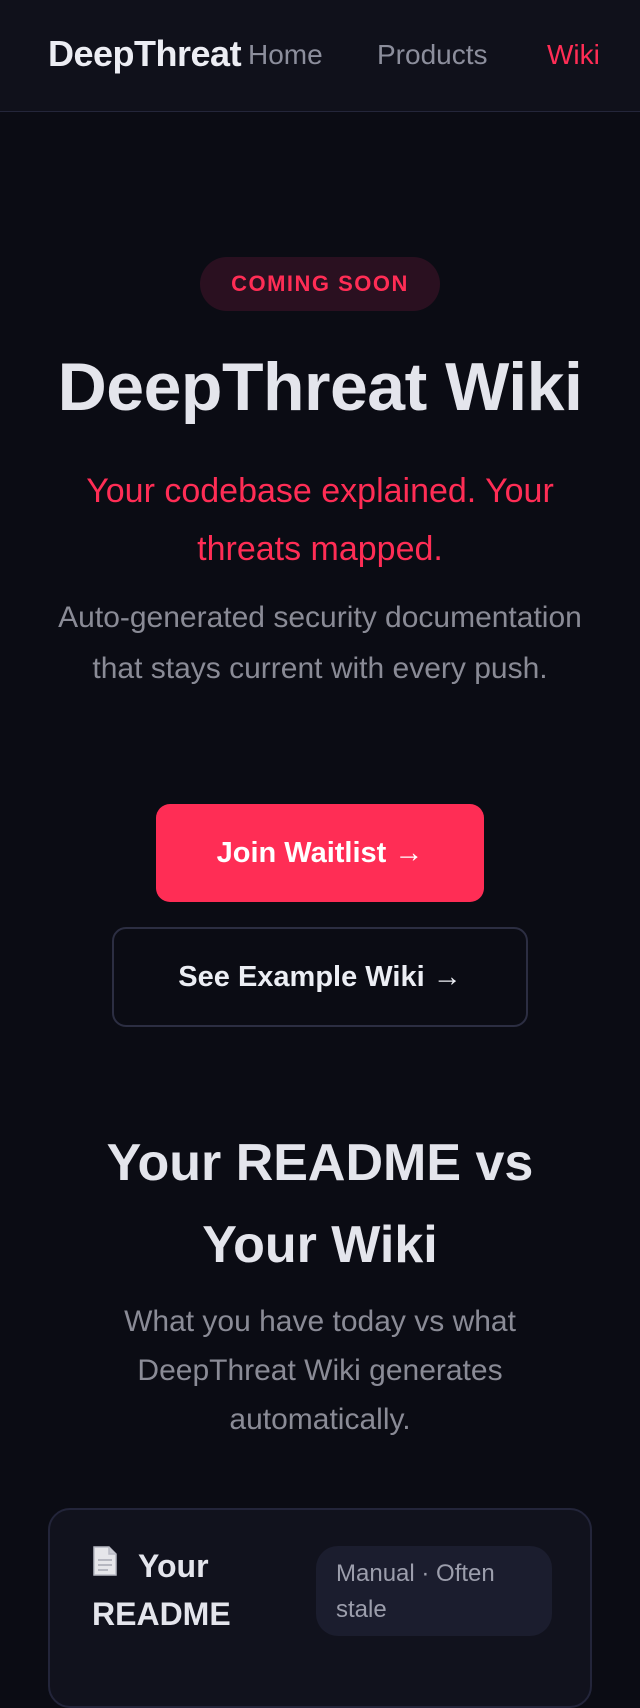  I want to click on join-waitlist-button: Join Waitlist →, so click(320, 853).